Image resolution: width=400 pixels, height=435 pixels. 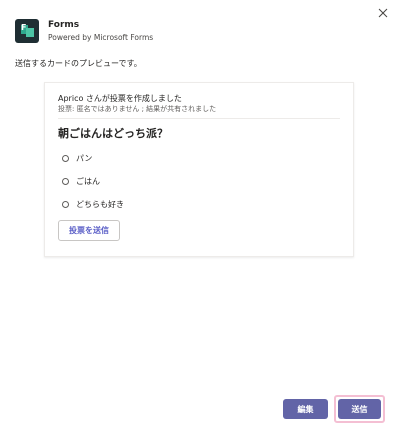 I want to click on app-subtitle: Powered by Microsoft Forms, so click(x=101, y=37).